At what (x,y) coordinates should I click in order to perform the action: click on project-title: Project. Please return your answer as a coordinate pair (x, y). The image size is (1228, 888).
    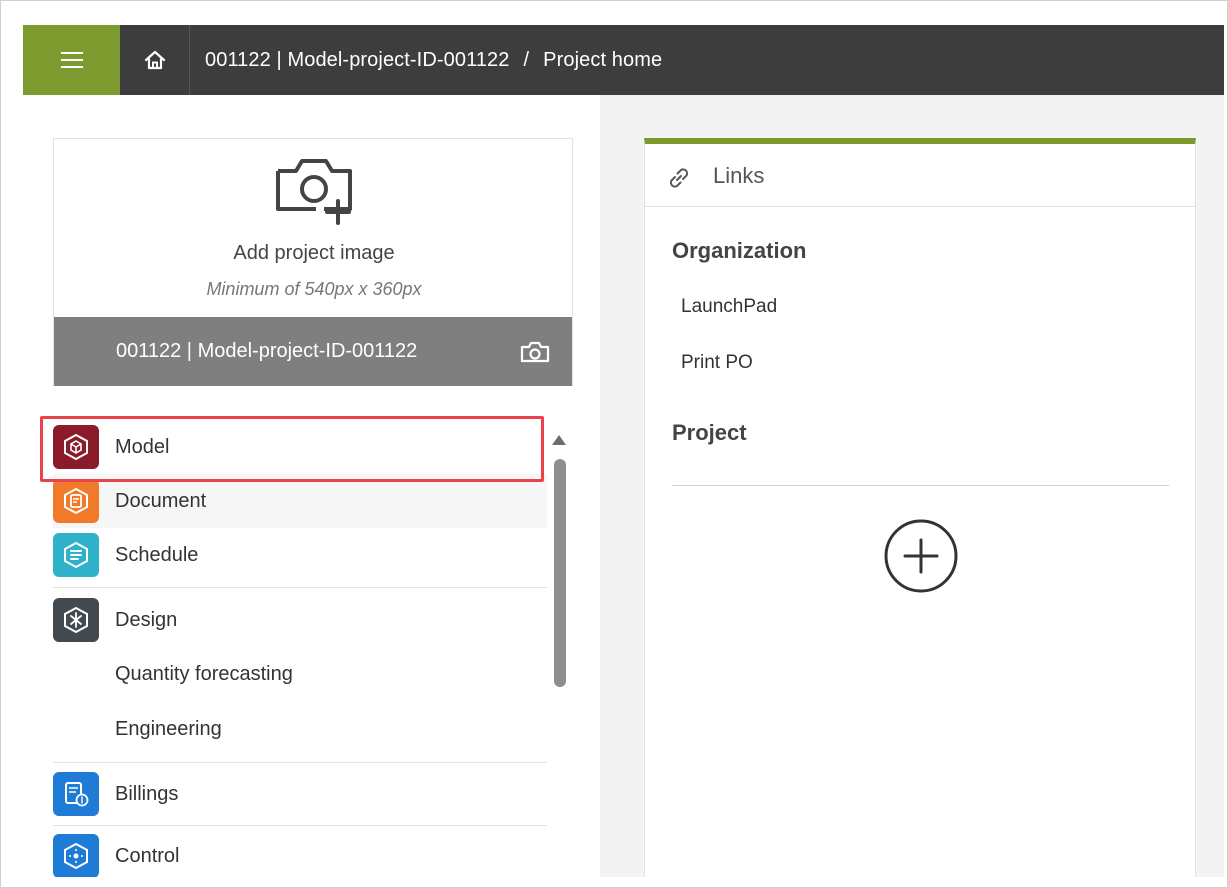
    Looking at the image, I should click on (709, 432).